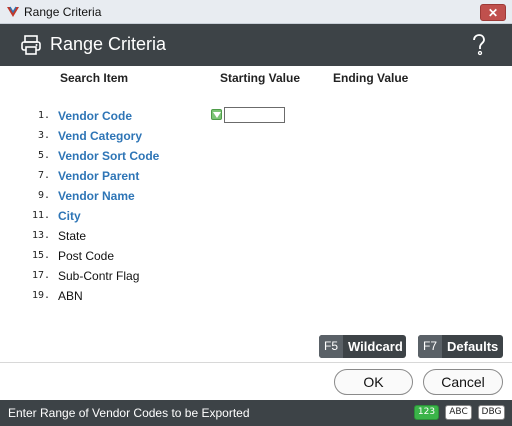  Describe the element at coordinates (40, 295) in the screenshot. I see `row-number: 19.` at that location.